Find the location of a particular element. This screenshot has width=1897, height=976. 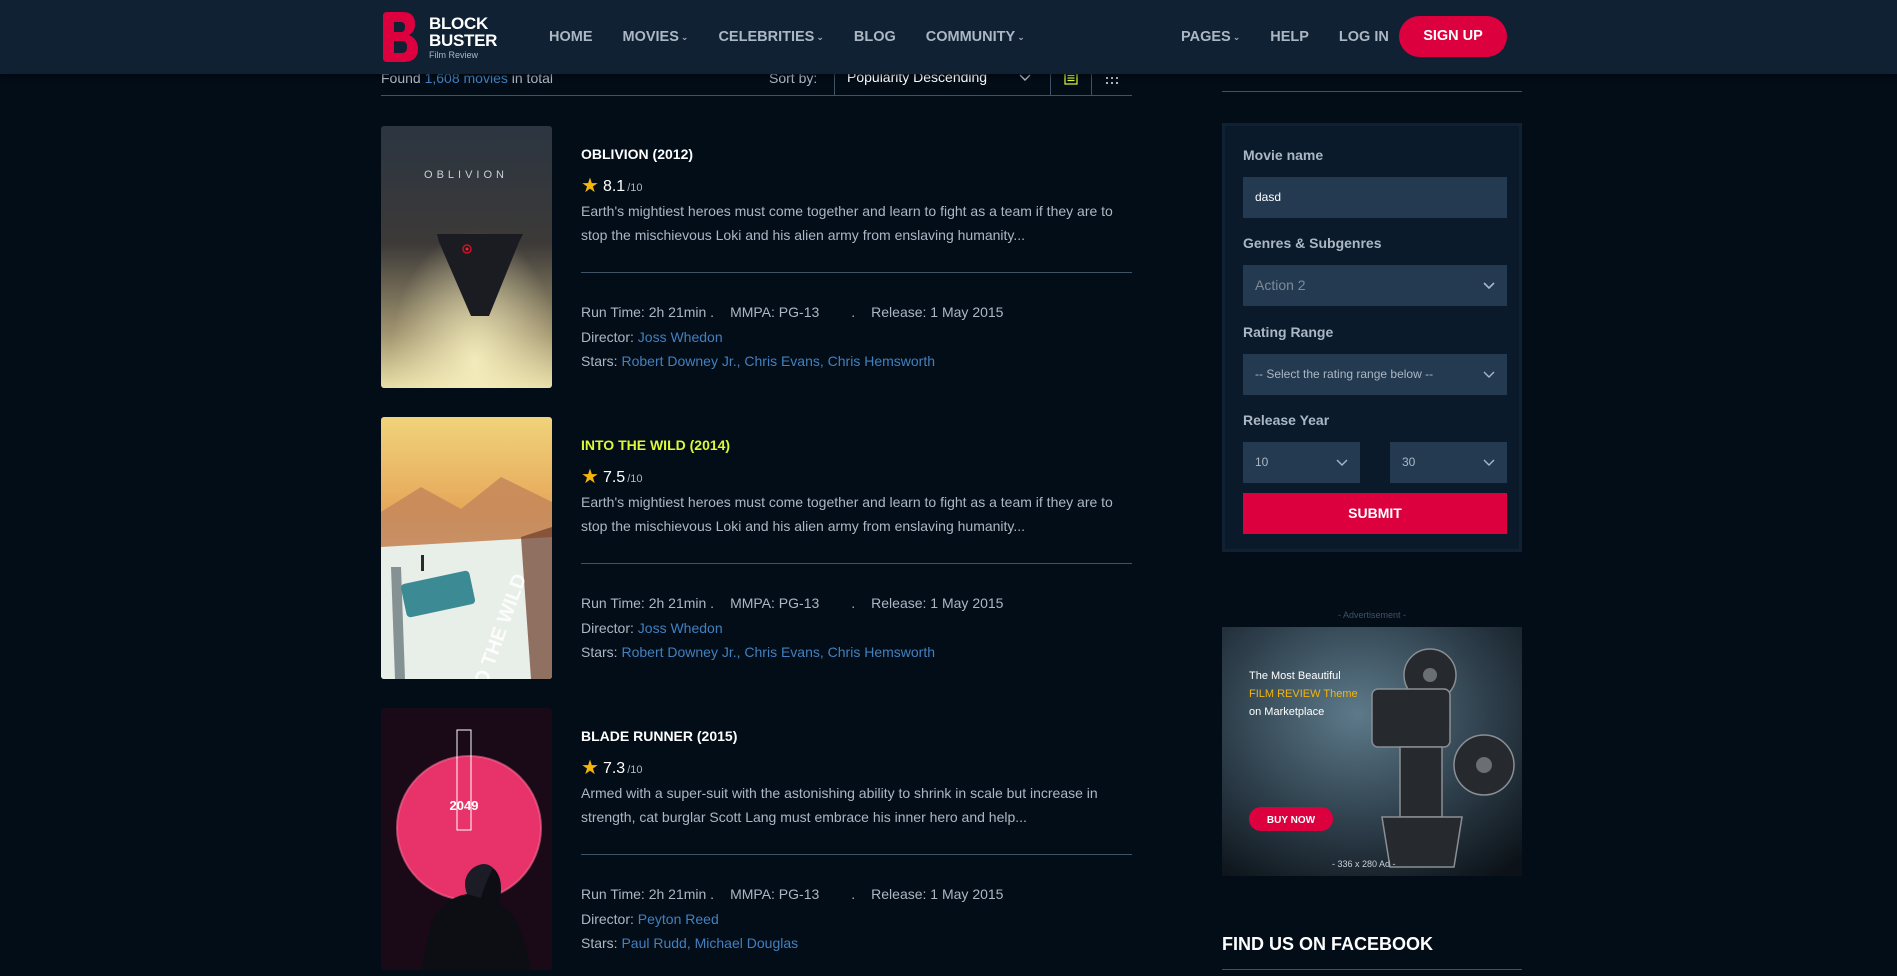

movie-title: OBLIVION (2012) is located at coordinates (637, 154).